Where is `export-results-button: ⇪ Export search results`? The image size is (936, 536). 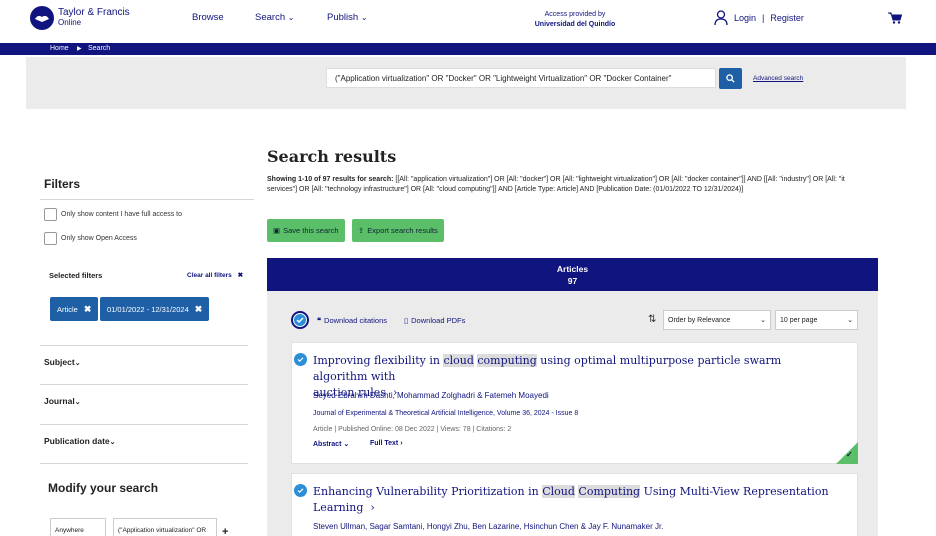 export-results-button: ⇪ Export search results is located at coordinates (398, 230).